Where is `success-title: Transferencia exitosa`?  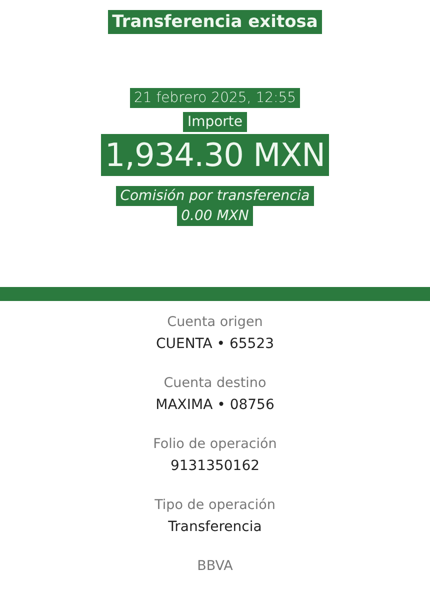
success-title: Transferencia exitosa is located at coordinates (215, 22).